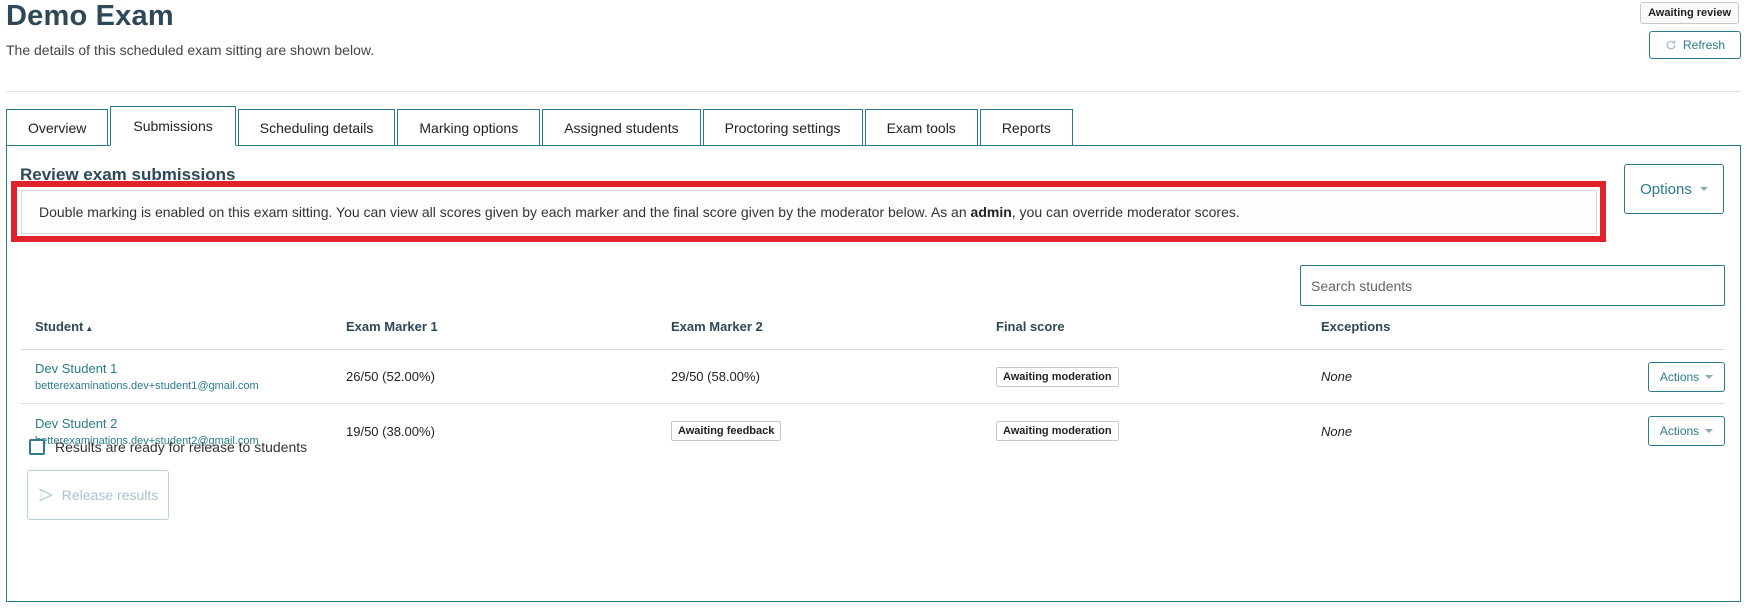 The image size is (1747, 609). Describe the element at coordinates (1512, 285) in the screenshot. I see `search-students-input` at that location.